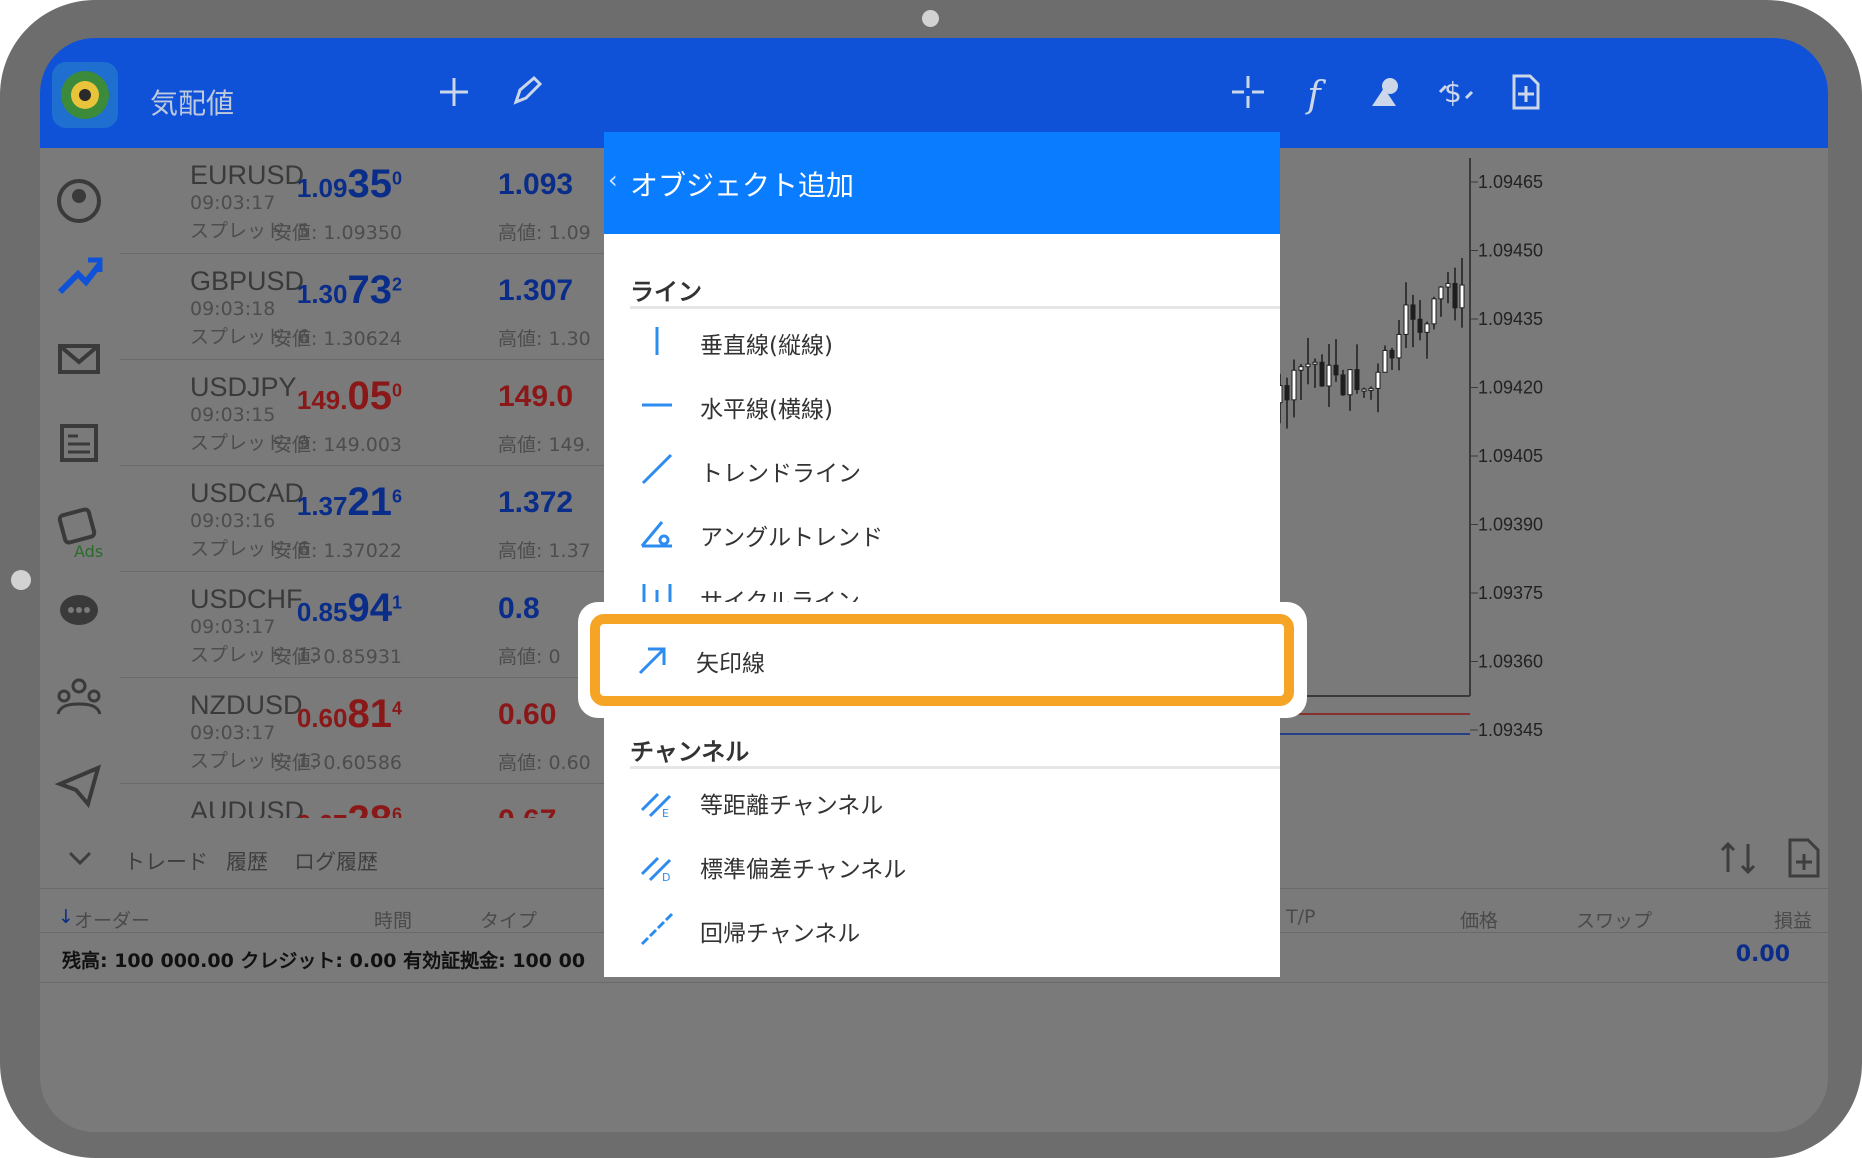  What do you see at coordinates (393, 919) in the screenshot?
I see `col-time: 時間` at bounding box center [393, 919].